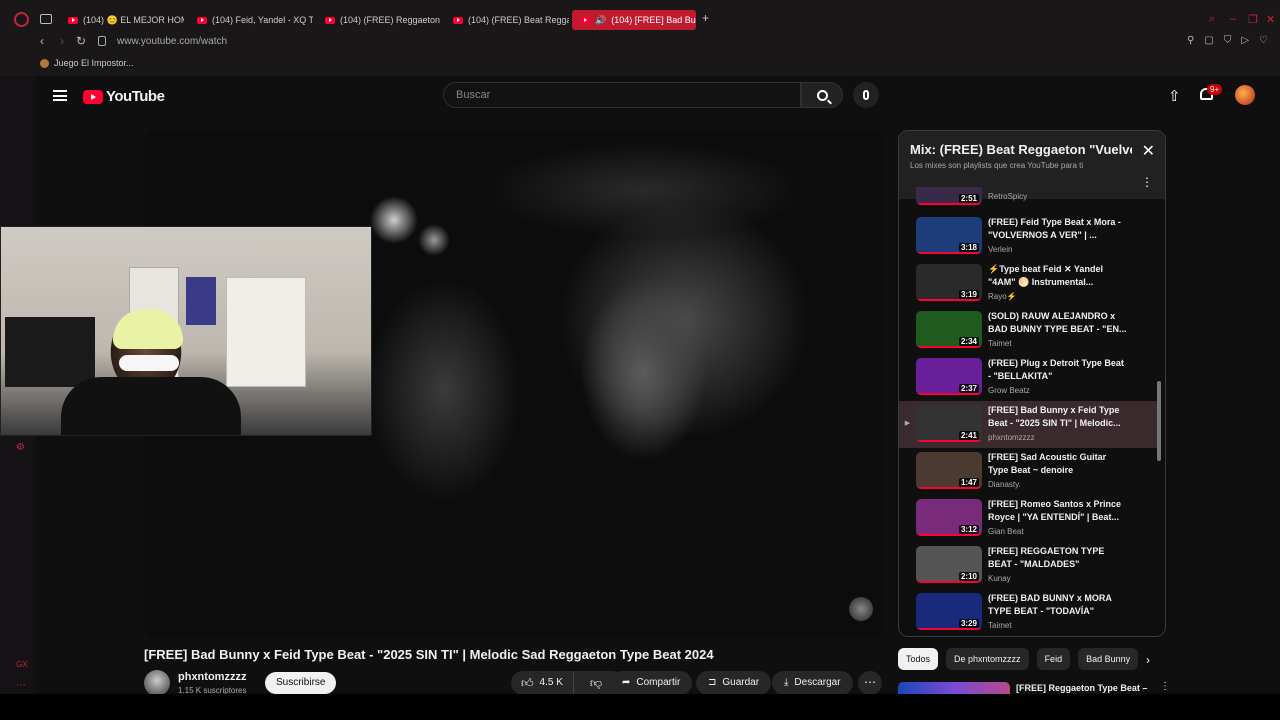 The height and width of the screenshot is (720, 1280). I want to click on scrollbar-thumb, so click(1159, 421).